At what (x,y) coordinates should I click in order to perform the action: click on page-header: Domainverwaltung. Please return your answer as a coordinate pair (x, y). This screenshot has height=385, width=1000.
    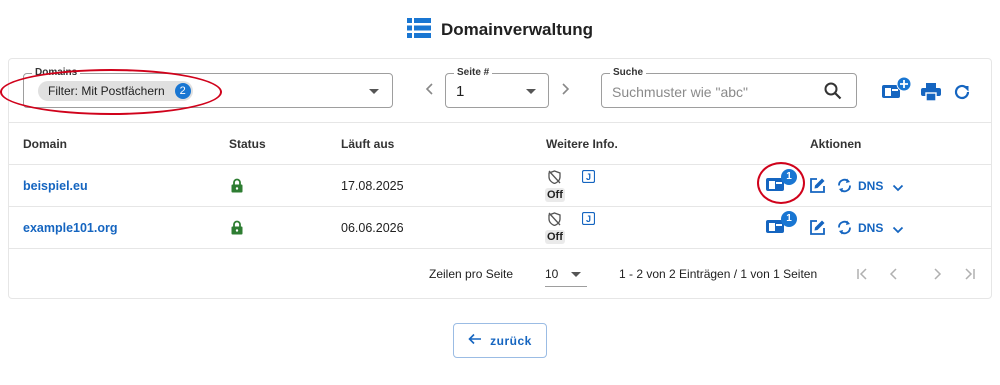
    Looking at the image, I should click on (500, 30).